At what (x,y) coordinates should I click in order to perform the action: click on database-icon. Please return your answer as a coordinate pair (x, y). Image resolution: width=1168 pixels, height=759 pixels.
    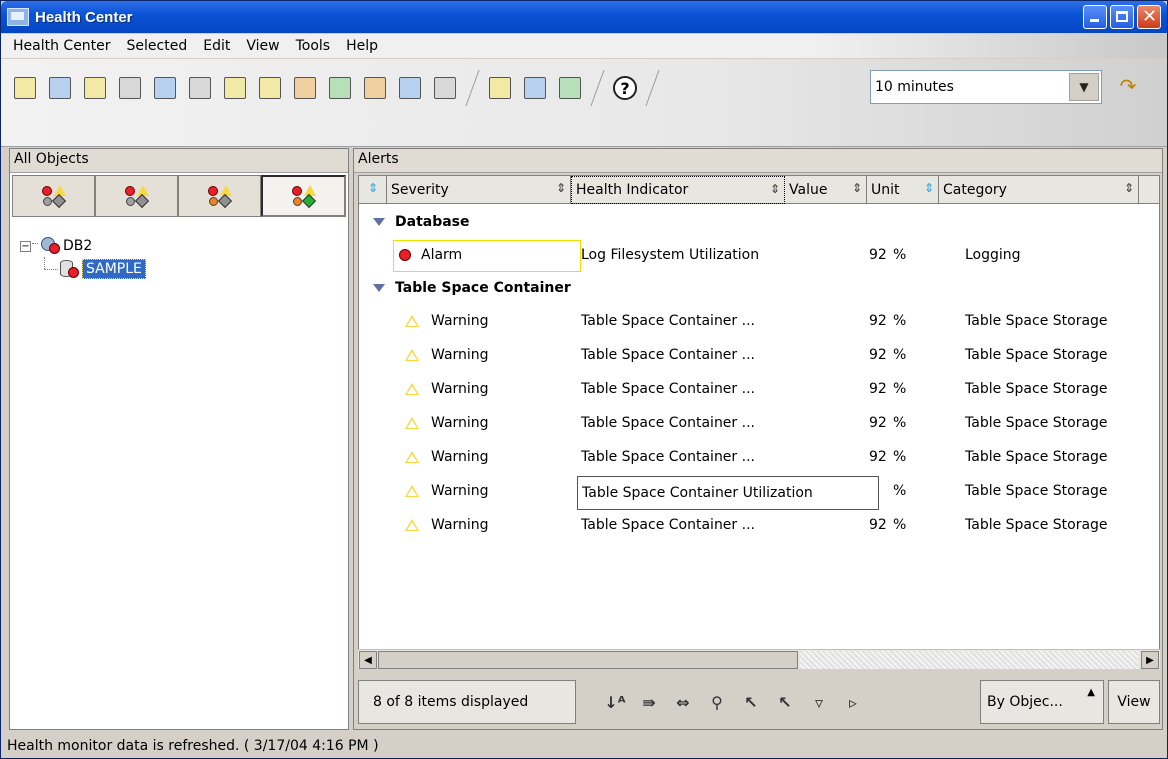
    Looking at the image, I should click on (70, 269).